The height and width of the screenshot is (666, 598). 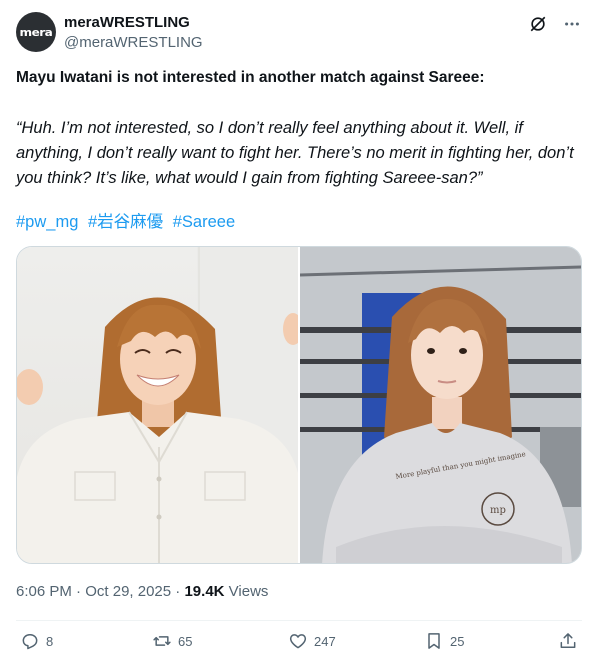 What do you see at coordinates (312, 641) in the screenshot?
I see `like-button: 247` at bounding box center [312, 641].